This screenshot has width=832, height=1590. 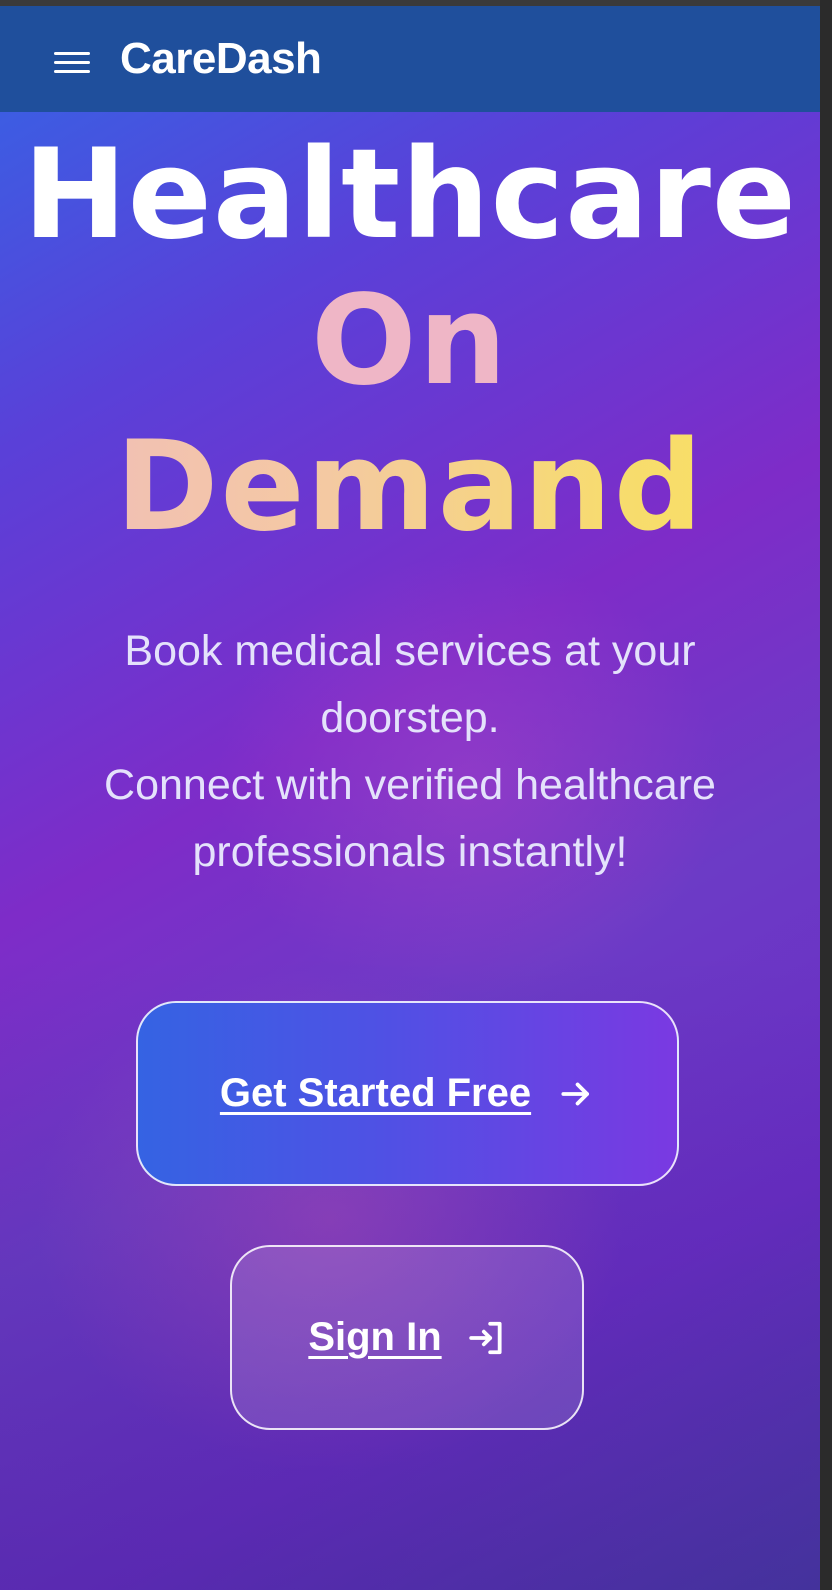 I want to click on hero-title-line-3: Demand, so click(x=410, y=487).